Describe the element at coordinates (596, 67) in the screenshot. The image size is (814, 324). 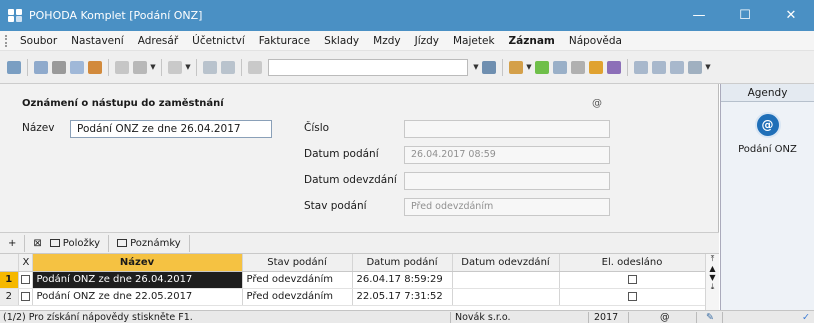
I see `users-icon` at that location.